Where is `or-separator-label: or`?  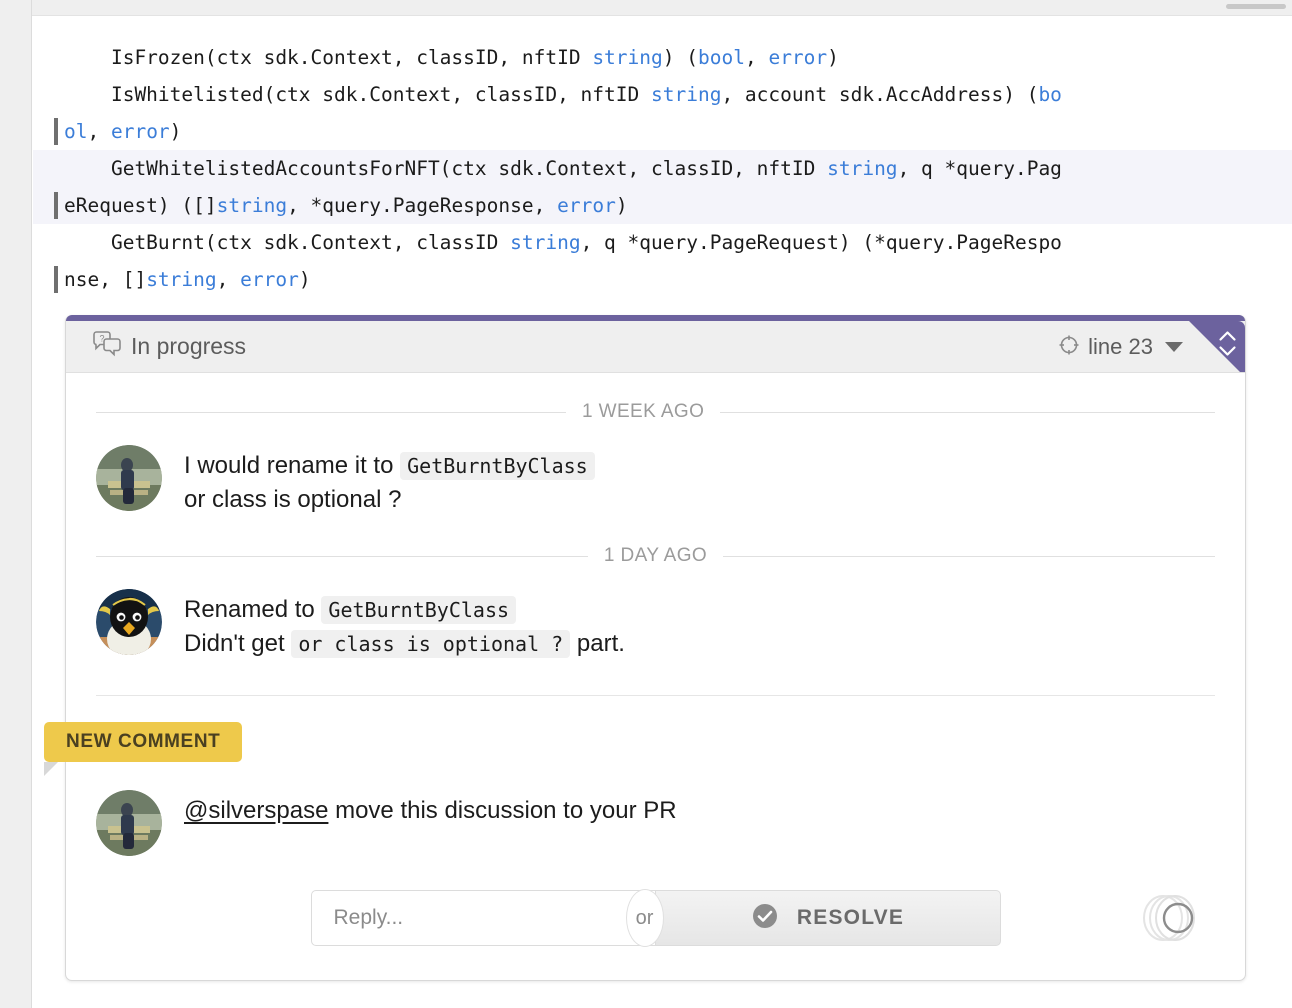 or-separator-label: or is located at coordinates (644, 917).